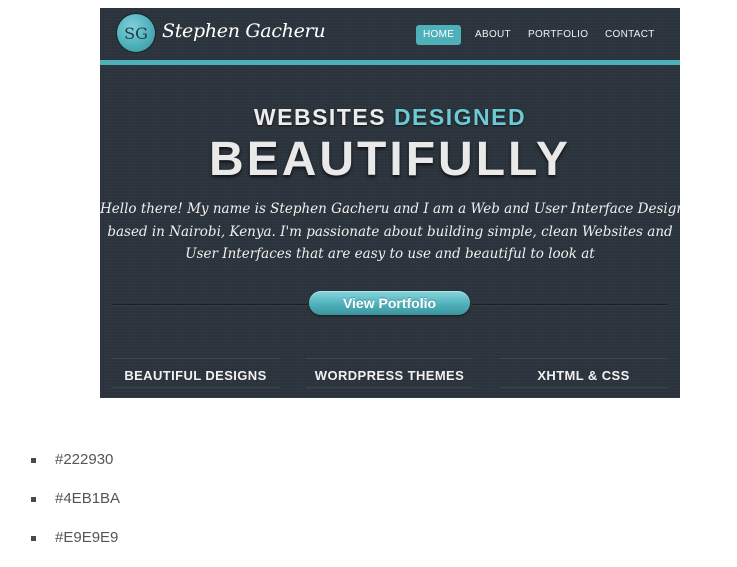 The image size is (737, 567). Describe the element at coordinates (493, 35) in the screenshot. I see `nav-about: ABOUT` at that location.